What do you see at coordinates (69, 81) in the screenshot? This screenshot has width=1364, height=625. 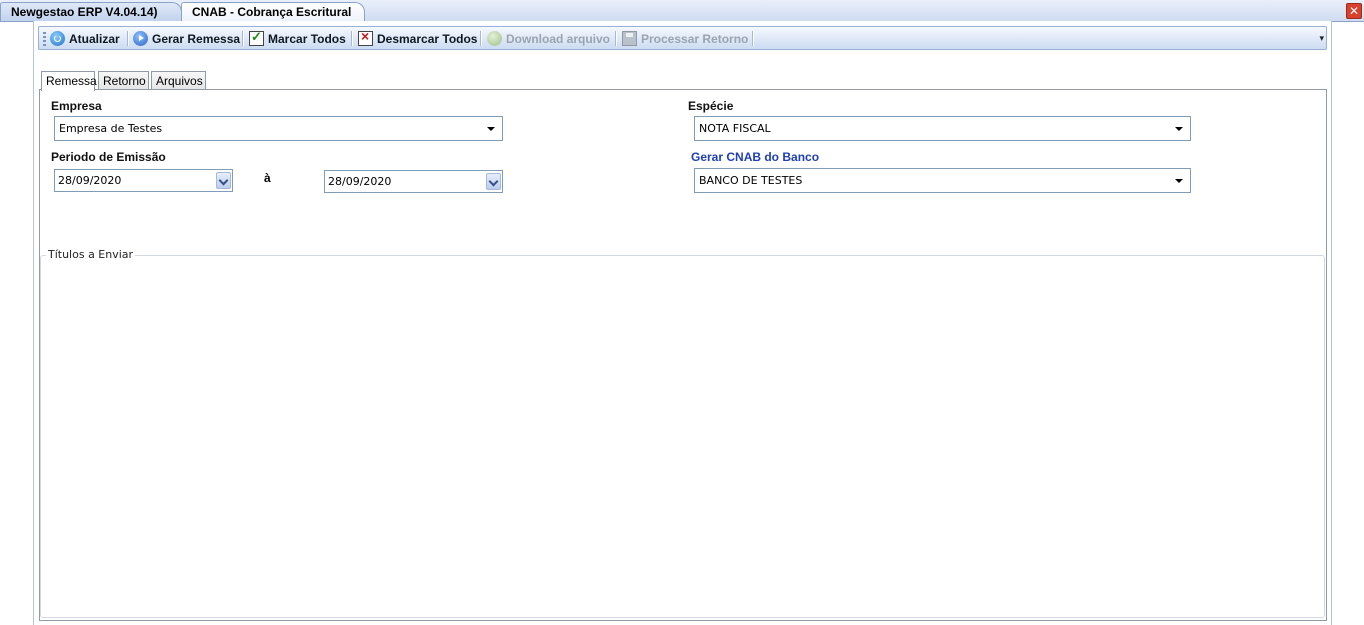 I see `tab-remessa: Remessa` at bounding box center [69, 81].